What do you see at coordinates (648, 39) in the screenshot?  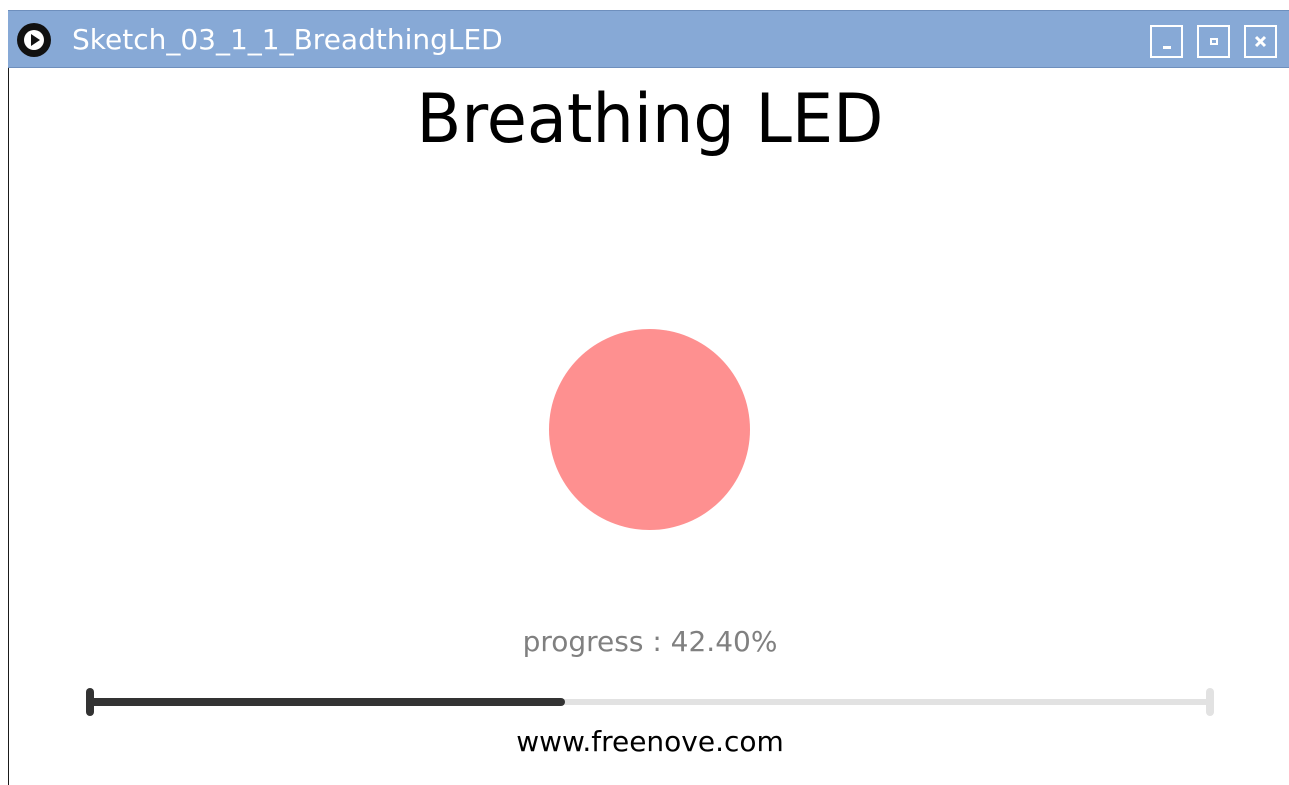 I see `title-bar: Sketch_03_1_1_BreadthingLED` at bounding box center [648, 39].